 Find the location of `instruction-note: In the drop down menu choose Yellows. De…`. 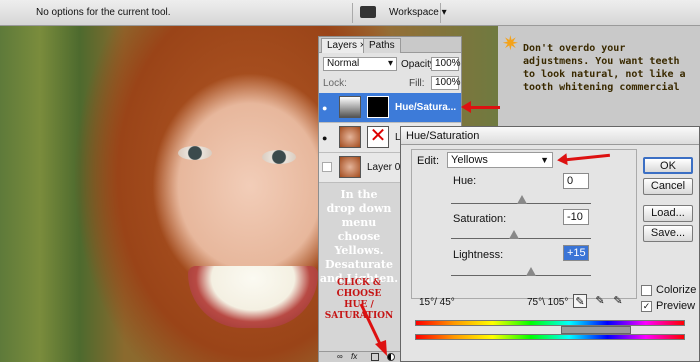

instruction-note: In the drop down menu choose Yellows. De… is located at coordinates (359, 236).